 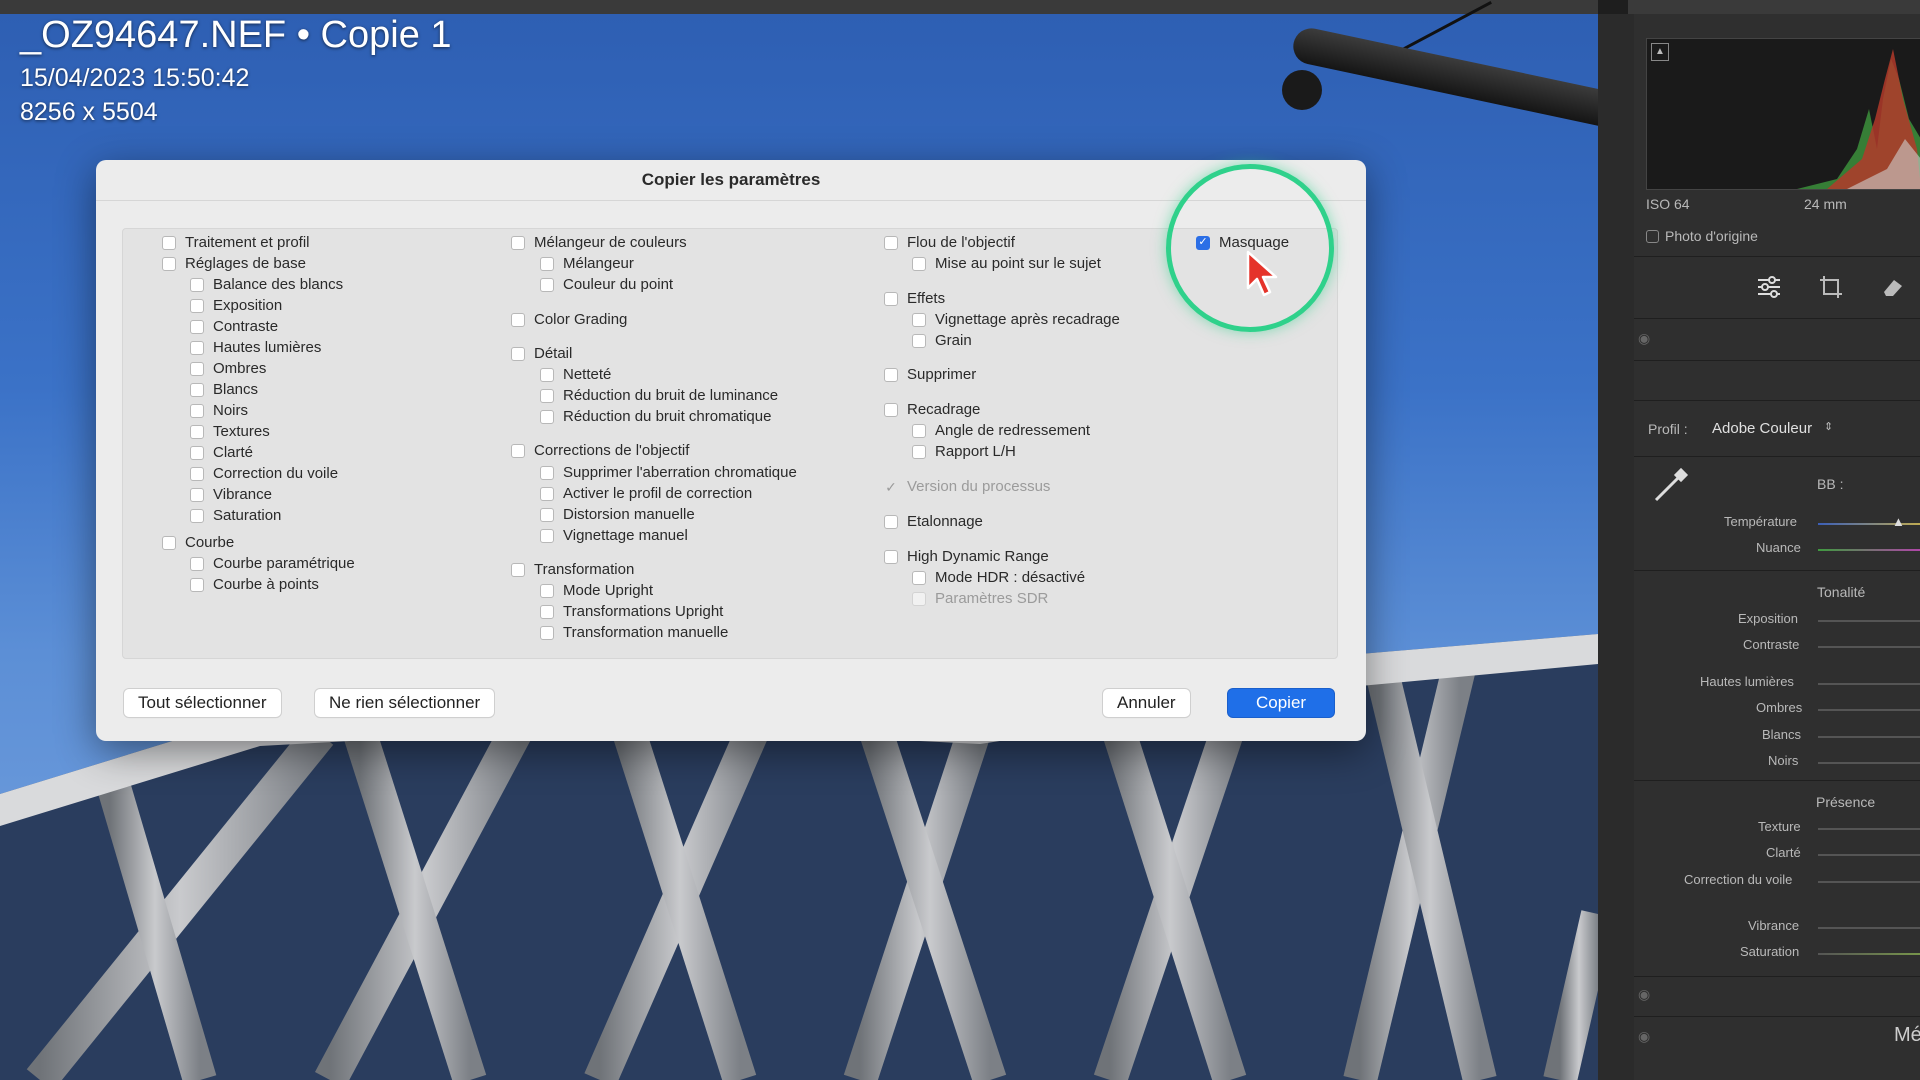 I want to click on eraser-icon, so click(x=1893, y=290).